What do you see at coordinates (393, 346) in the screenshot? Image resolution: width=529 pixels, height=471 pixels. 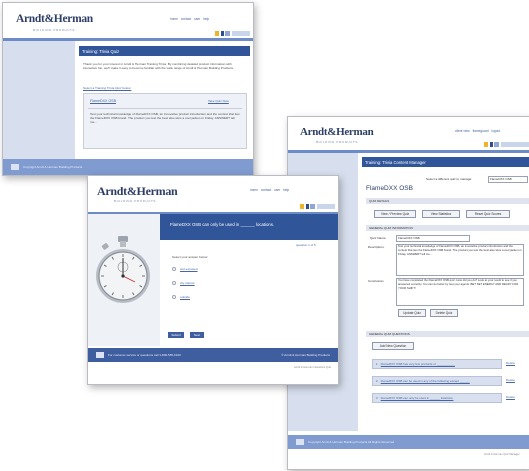 I see `add-question-button: Add New Question` at bounding box center [393, 346].